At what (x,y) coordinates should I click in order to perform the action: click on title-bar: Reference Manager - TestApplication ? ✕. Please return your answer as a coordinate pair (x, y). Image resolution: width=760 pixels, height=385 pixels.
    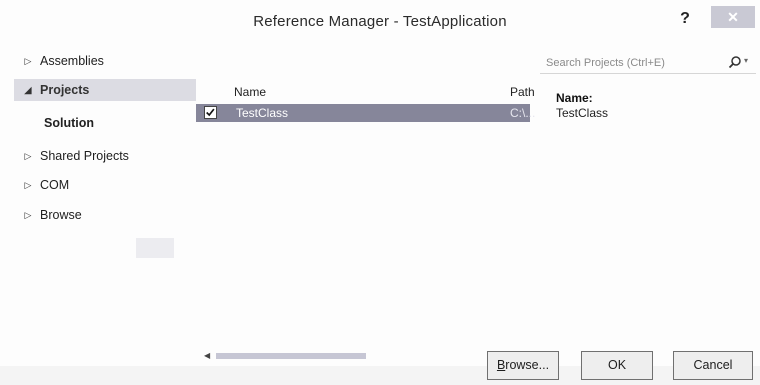
    Looking at the image, I should click on (380, 20).